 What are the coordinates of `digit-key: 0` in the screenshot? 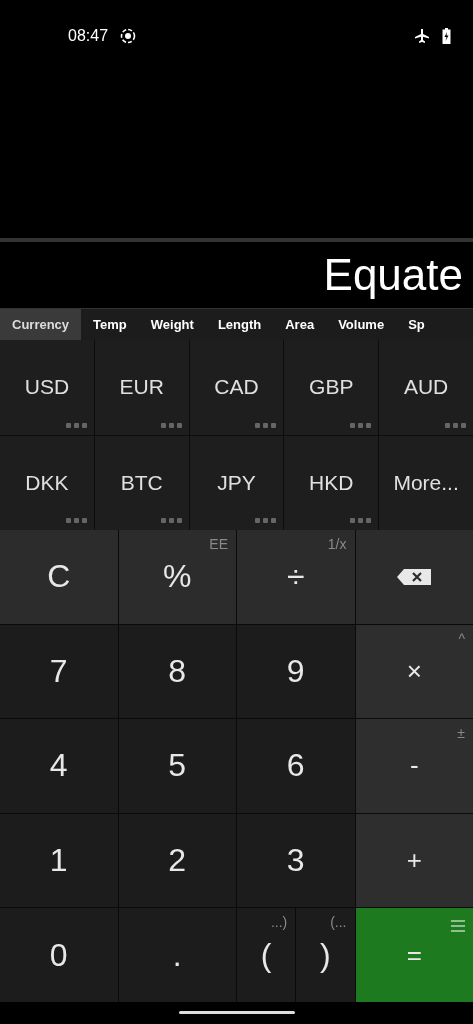 It's located at (59, 955).